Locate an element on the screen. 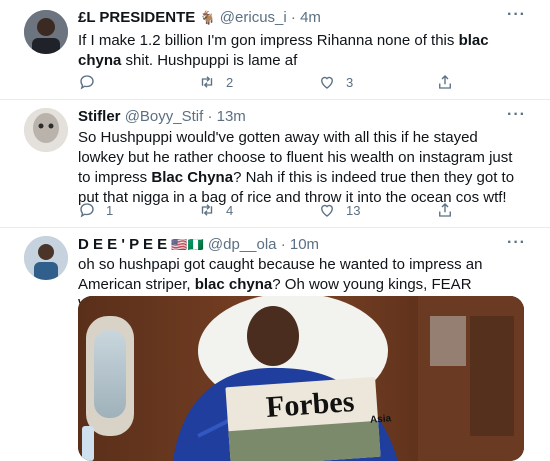 This screenshot has width=550, height=461. display-name: D E E ' P E E is located at coordinates (122, 244).